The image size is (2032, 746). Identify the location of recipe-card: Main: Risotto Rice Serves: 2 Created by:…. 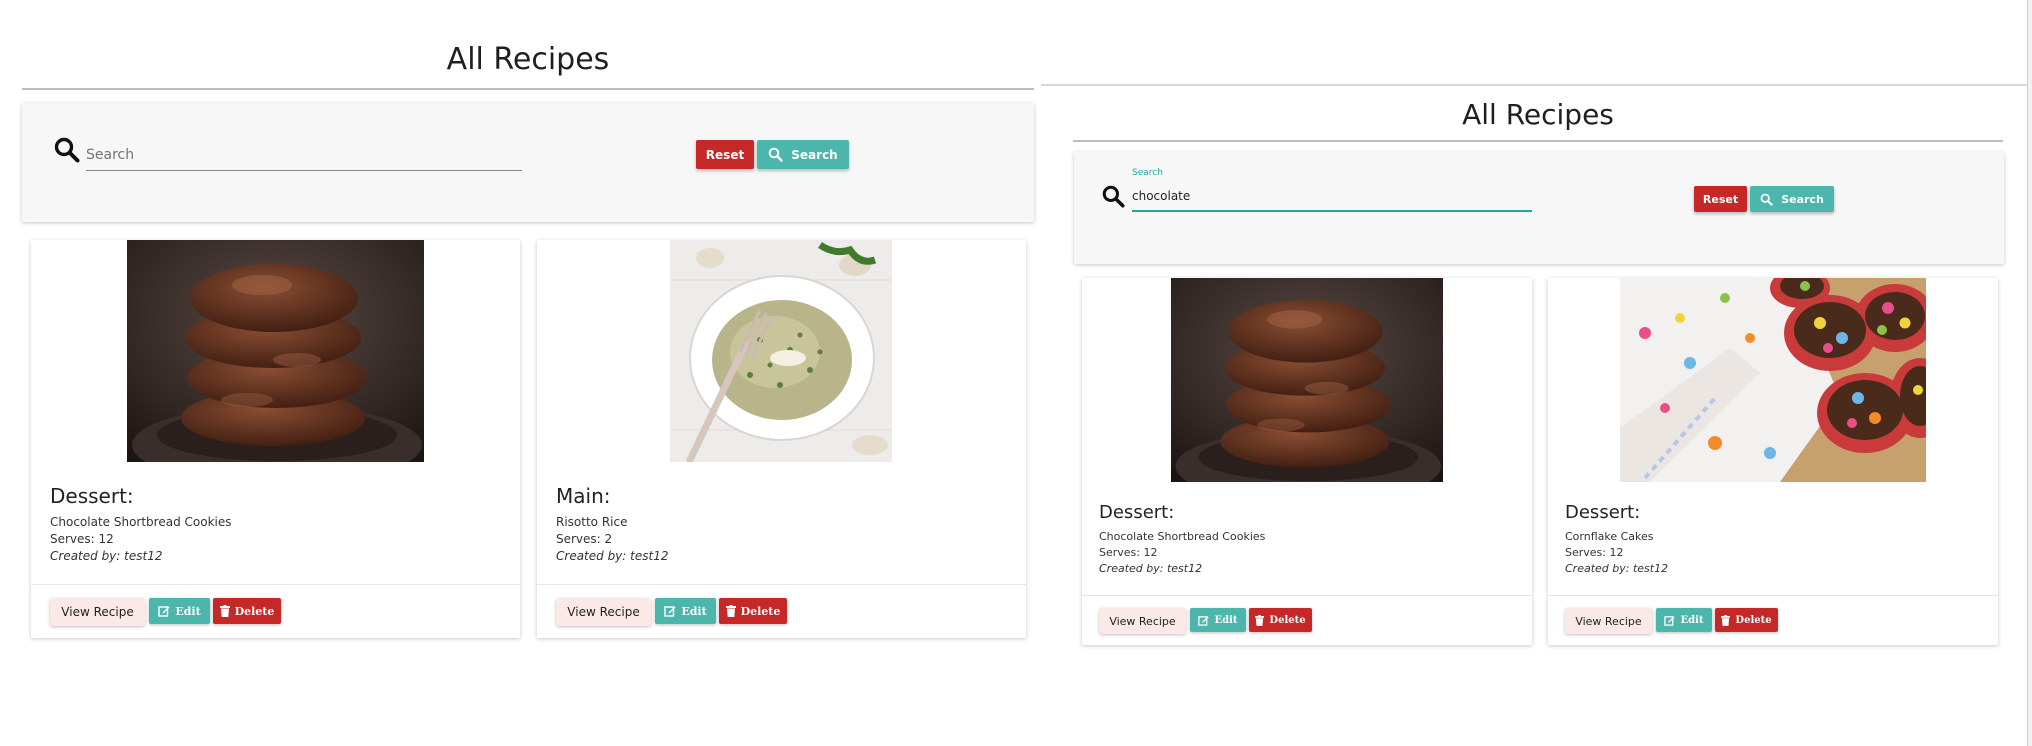
(781, 439).